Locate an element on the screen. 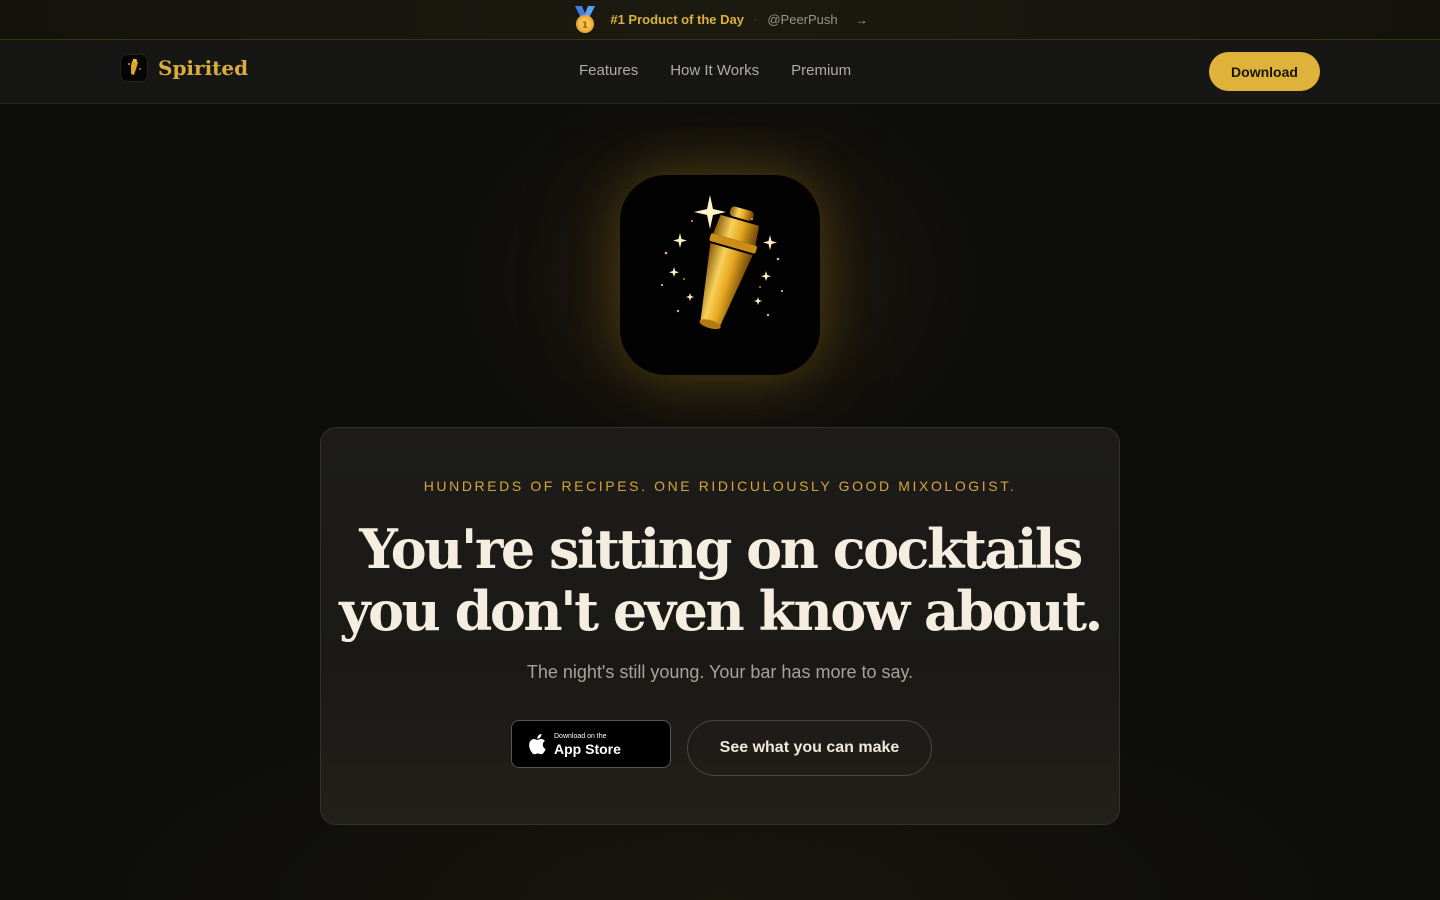 Image resolution: width=1440 pixels, height=900 pixels. app-store-text: Download on the App Store is located at coordinates (587, 744).